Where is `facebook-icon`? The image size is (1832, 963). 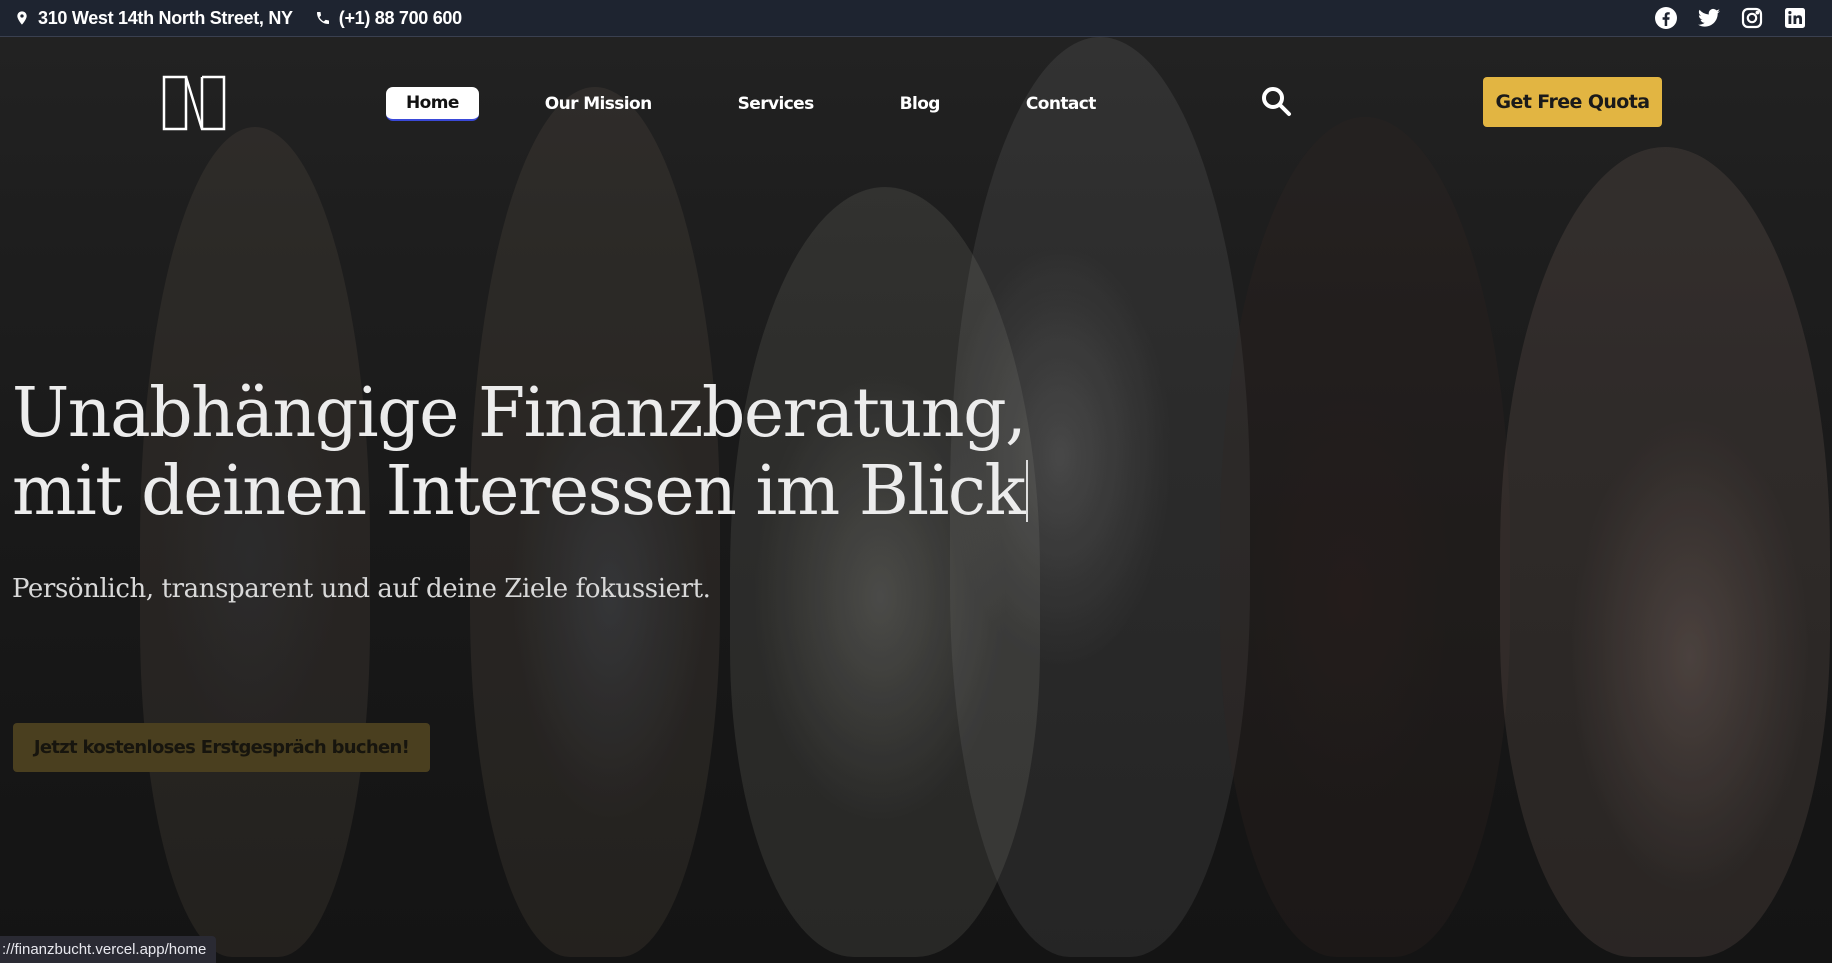
facebook-icon is located at coordinates (1666, 18).